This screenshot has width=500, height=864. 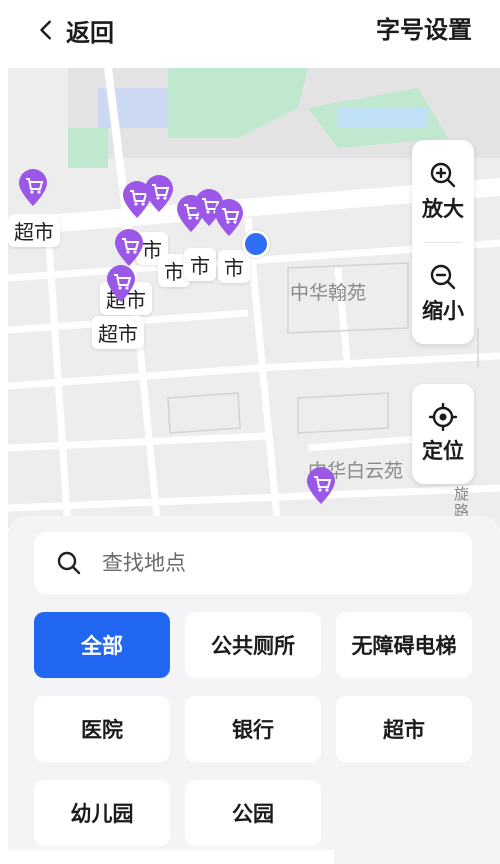 I want to click on search-bar, so click(x=253, y=563).